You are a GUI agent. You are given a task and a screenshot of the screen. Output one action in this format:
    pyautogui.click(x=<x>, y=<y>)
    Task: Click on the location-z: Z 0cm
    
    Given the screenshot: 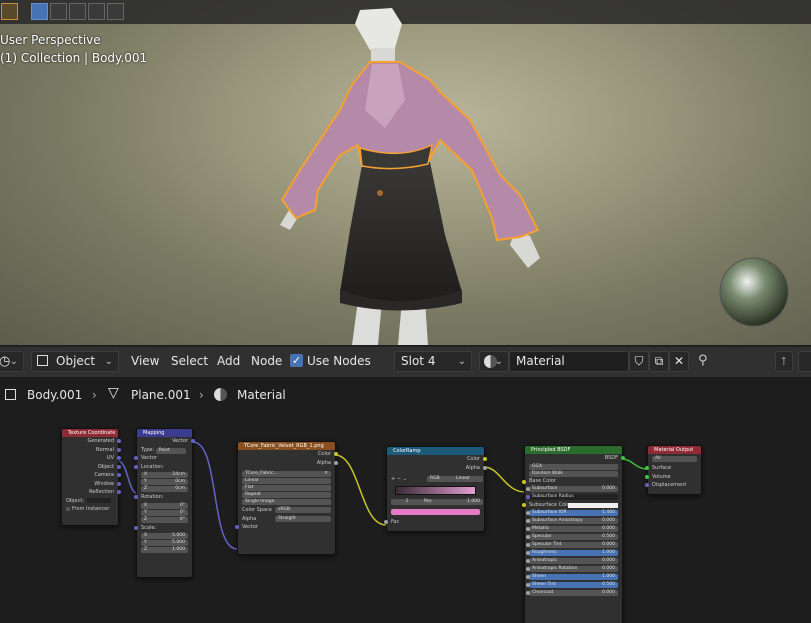 What is the action you would take?
    pyautogui.click(x=164, y=489)
    